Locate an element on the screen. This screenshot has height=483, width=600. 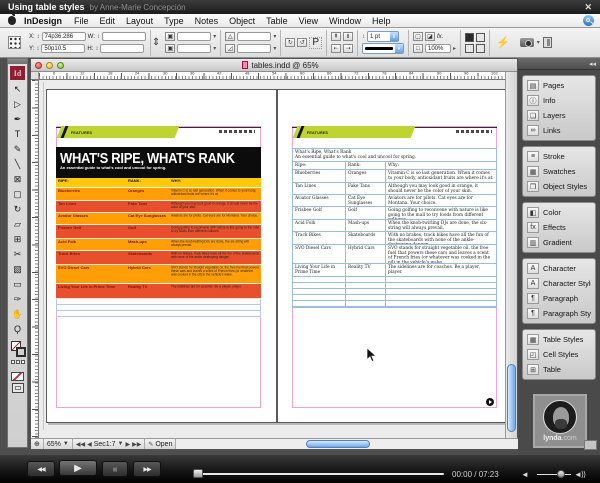
stroke-swatch is located at coordinates (21, 352).